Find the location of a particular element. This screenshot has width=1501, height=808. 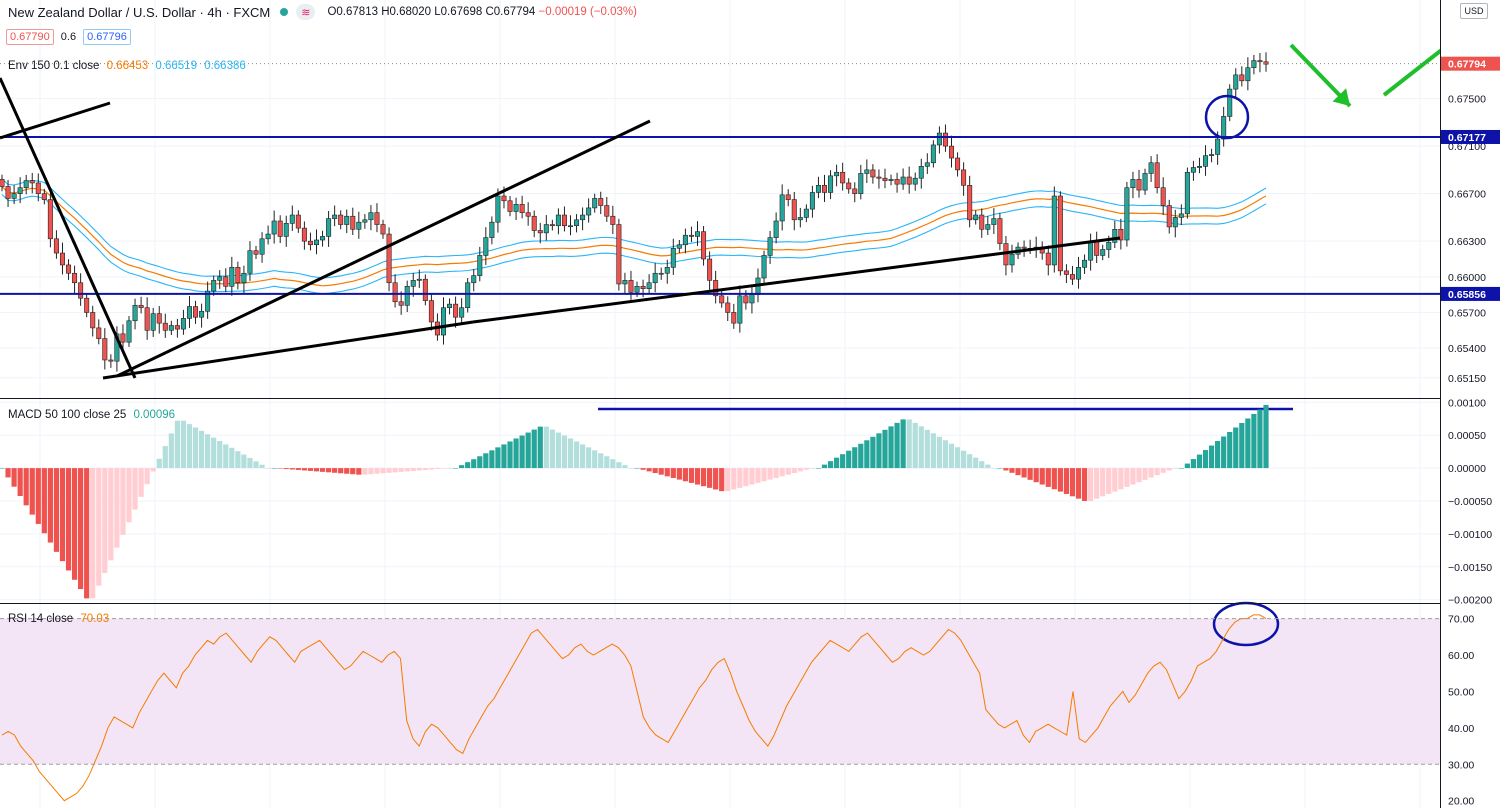

indicator-pill: ≋ is located at coordinates (306, 12).